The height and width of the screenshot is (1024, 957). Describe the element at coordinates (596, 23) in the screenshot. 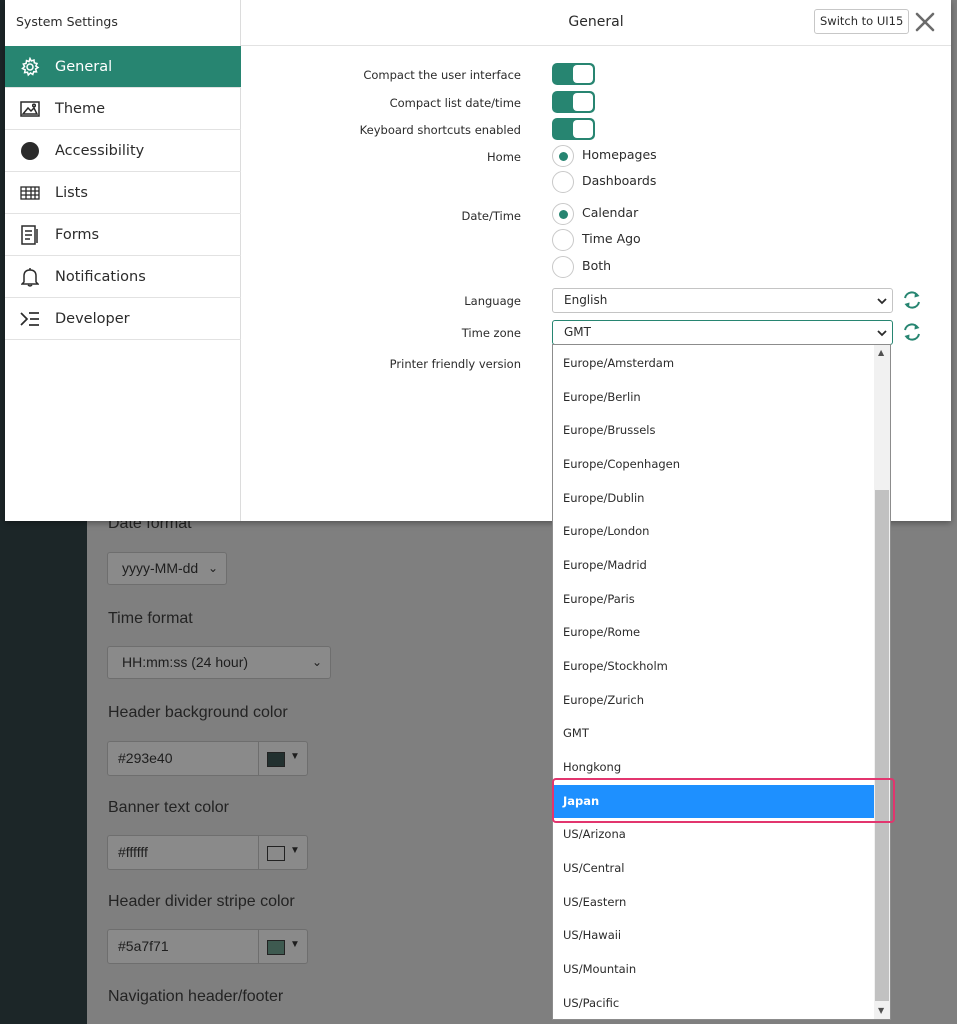

I see `settings-header: General Switch to UI15` at that location.